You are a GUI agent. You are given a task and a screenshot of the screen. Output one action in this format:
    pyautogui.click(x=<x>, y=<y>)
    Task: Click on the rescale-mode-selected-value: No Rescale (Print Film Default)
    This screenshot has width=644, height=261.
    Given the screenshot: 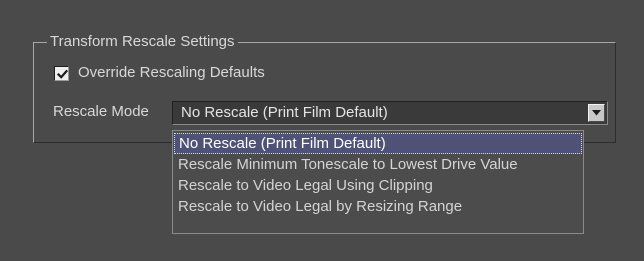 What is the action you would take?
    pyautogui.click(x=284, y=112)
    